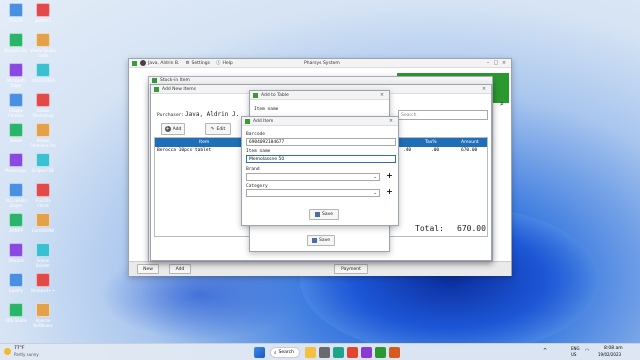 Image resolution: width=640 pixels, height=360 pixels. What do you see at coordinates (43, 223) in the screenshot?
I see `desktop-icon: CorelDRAW` at bounding box center [43, 223].